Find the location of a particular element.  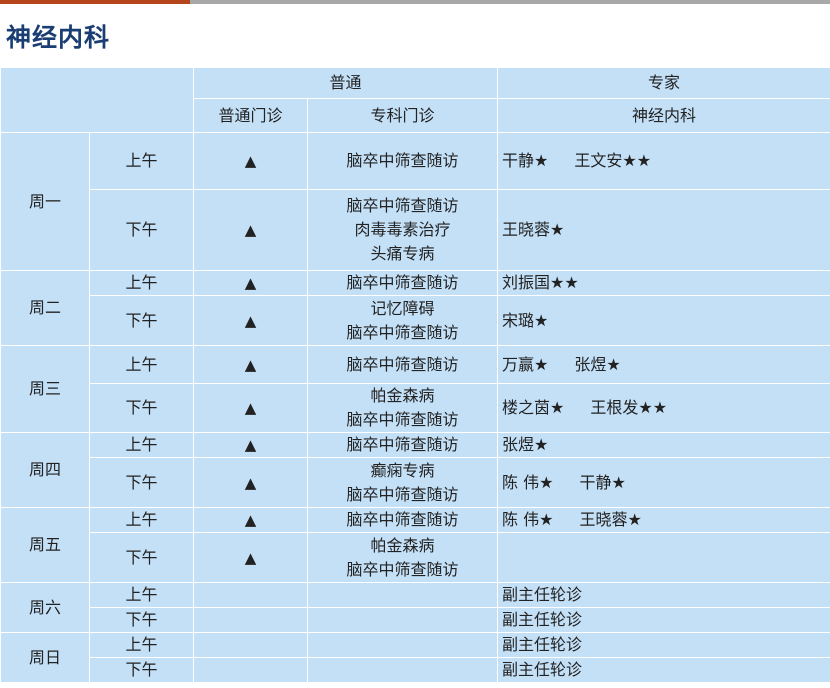

table-row: 周六 上午 副主任轮诊 is located at coordinates (415, 607).